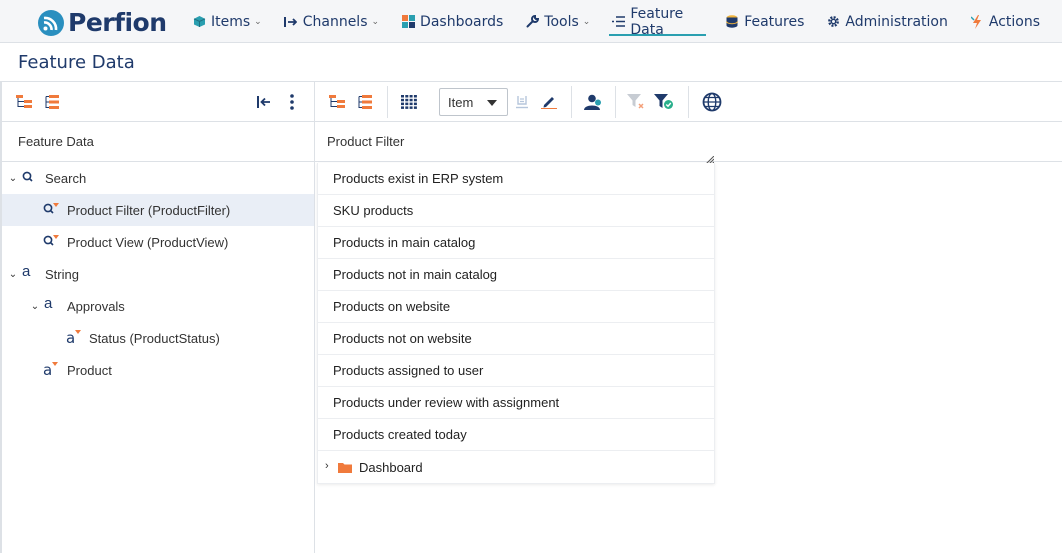 The width and height of the screenshot is (1062, 553). Describe the element at coordinates (366, 141) in the screenshot. I see `product-filter-title: Product Filter` at that location.